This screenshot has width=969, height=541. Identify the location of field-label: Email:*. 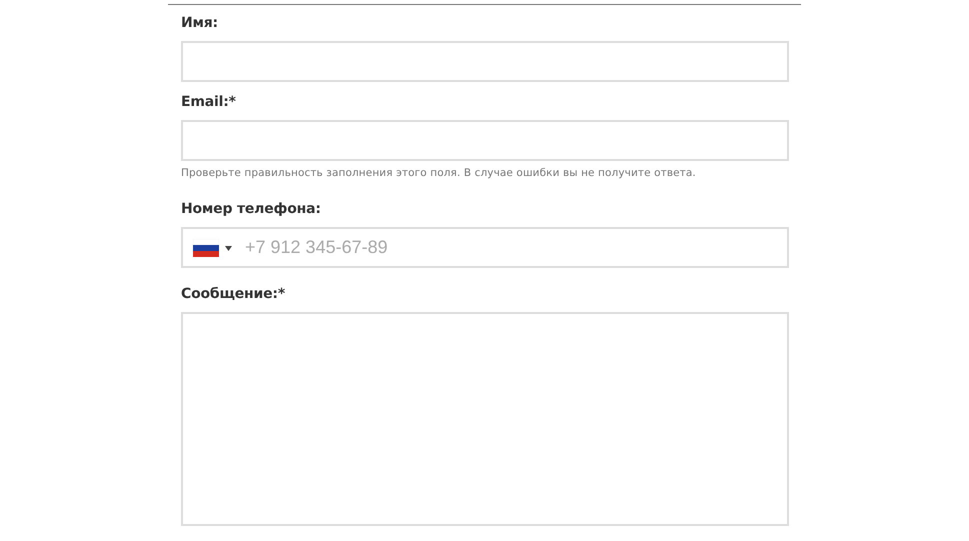
(209, 102).